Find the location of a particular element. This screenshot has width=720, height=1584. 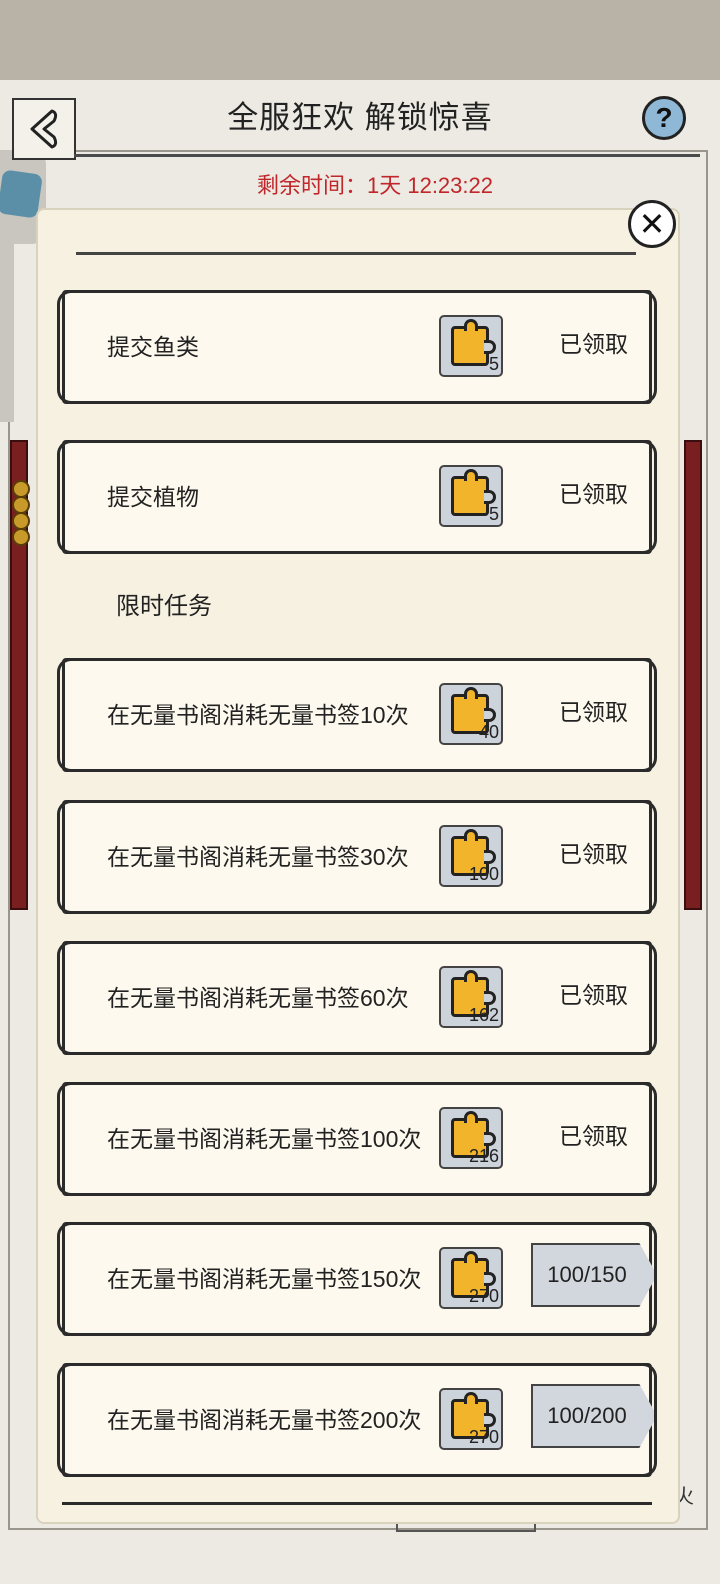

reward-count: 100 is located at coordinates (483, 874).